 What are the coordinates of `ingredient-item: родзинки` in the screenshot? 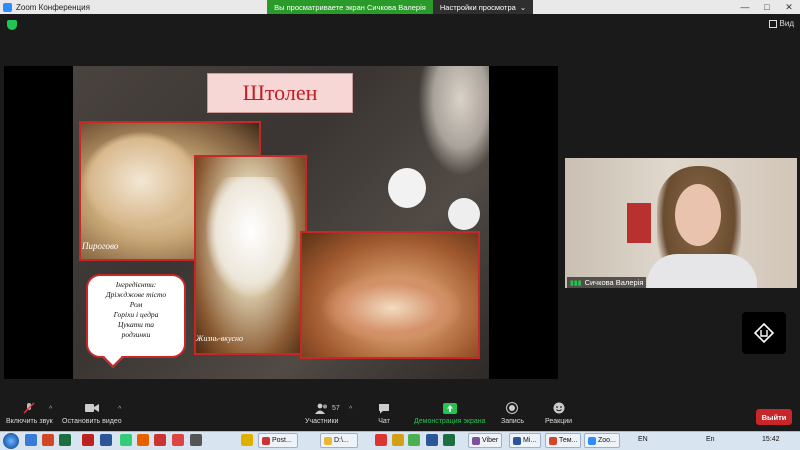 It's located at (136, 334).